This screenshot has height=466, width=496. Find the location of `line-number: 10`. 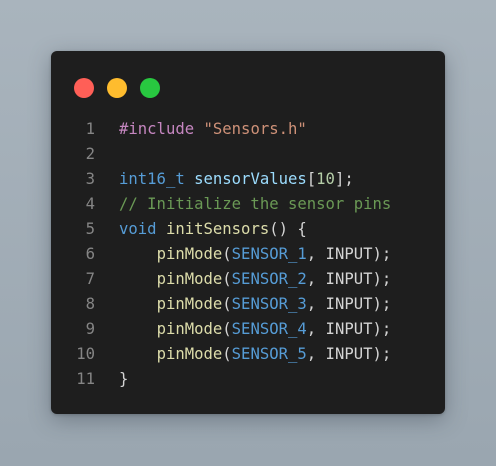

line-number: 10 is located at coordinates (85, 354).